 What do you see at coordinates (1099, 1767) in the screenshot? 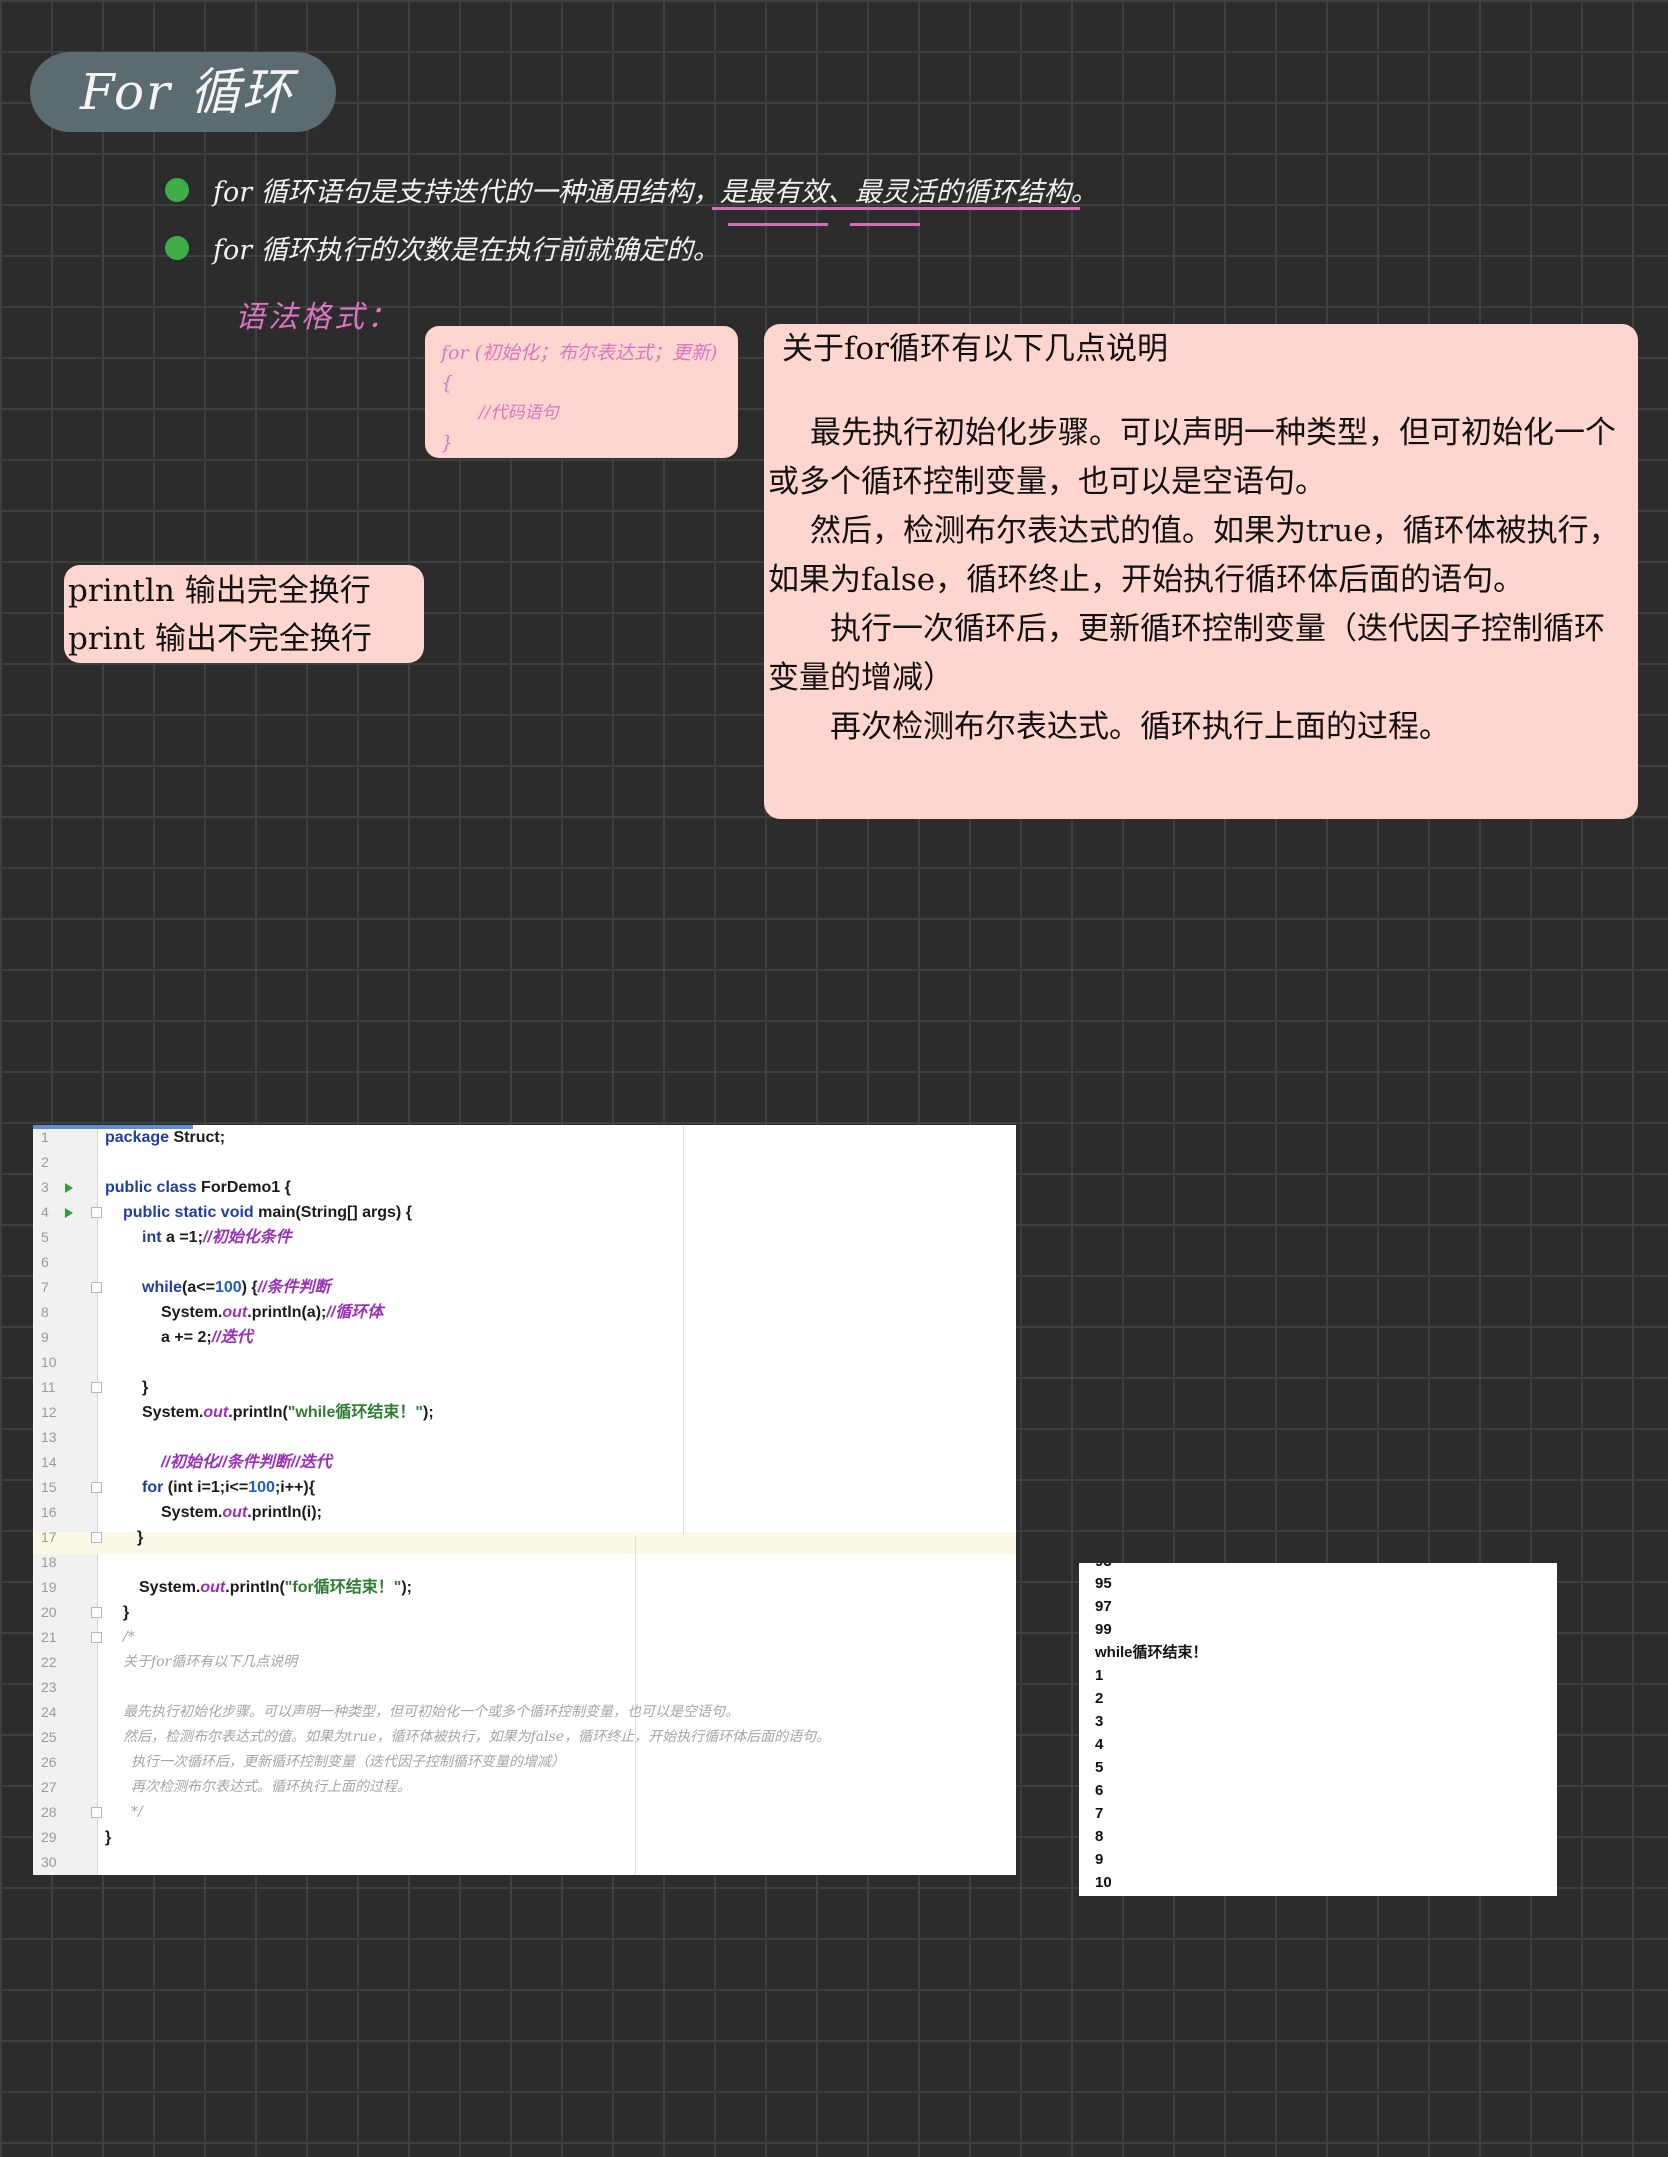
I see `console-line: 5` at bounding box center [1099, 1767].